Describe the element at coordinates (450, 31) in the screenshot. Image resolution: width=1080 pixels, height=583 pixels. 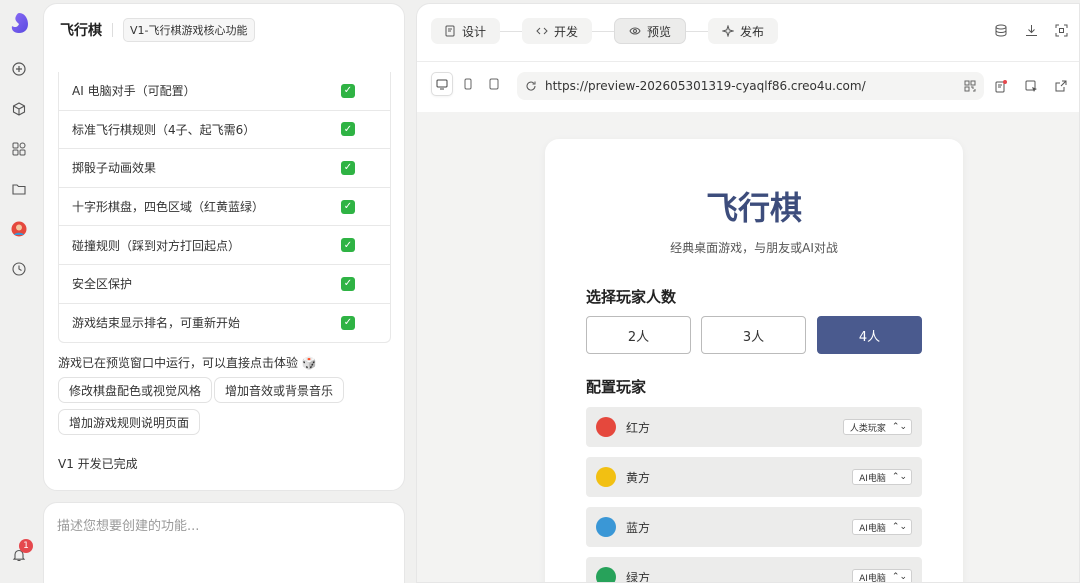
I see `design-icon` at that location.